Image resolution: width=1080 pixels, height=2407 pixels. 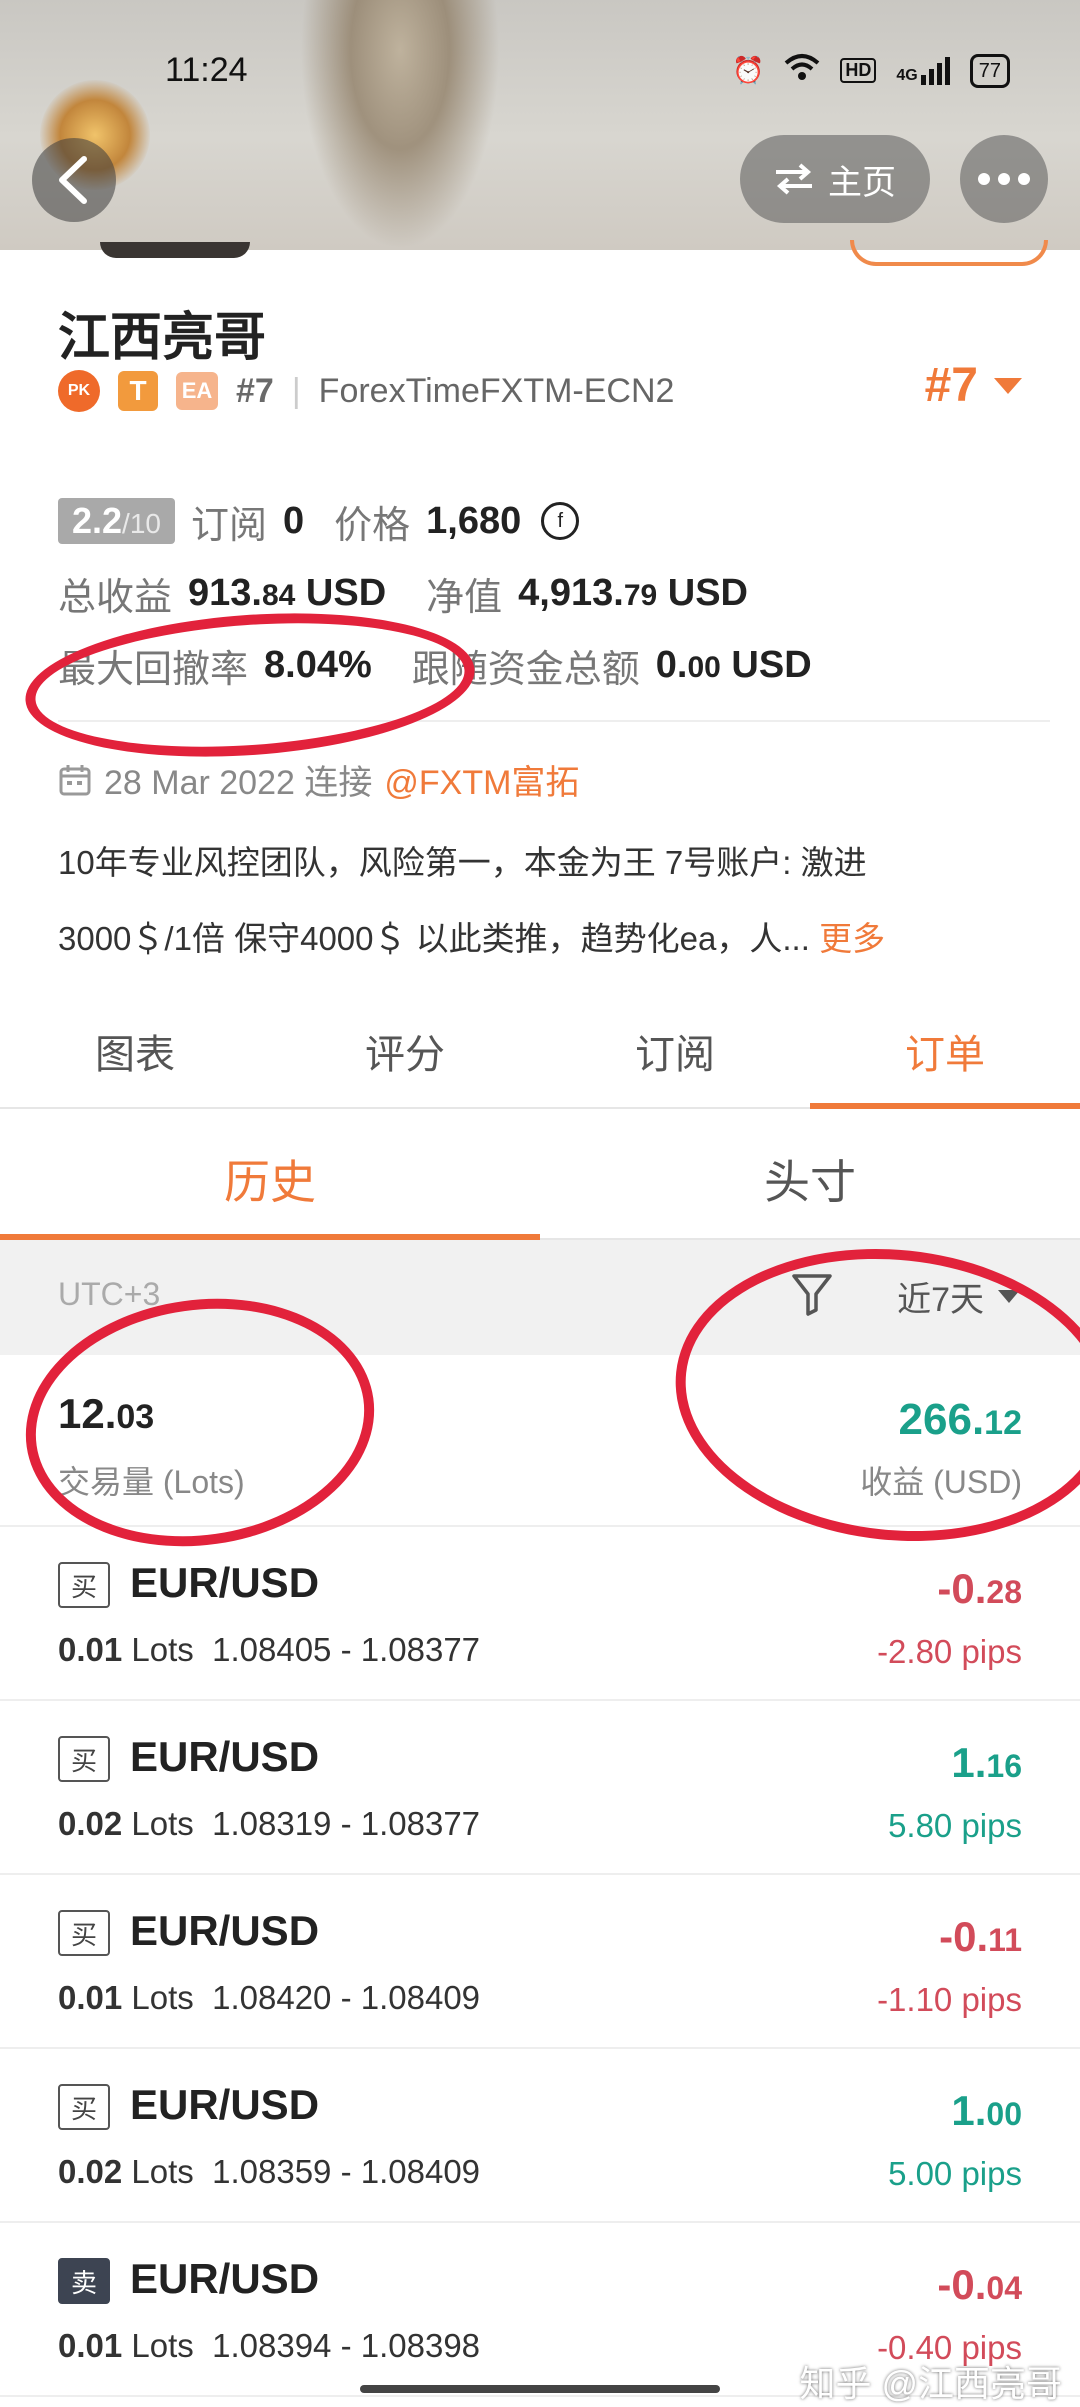 I want to click on rank-label: #7, so click(x=255, y=390).